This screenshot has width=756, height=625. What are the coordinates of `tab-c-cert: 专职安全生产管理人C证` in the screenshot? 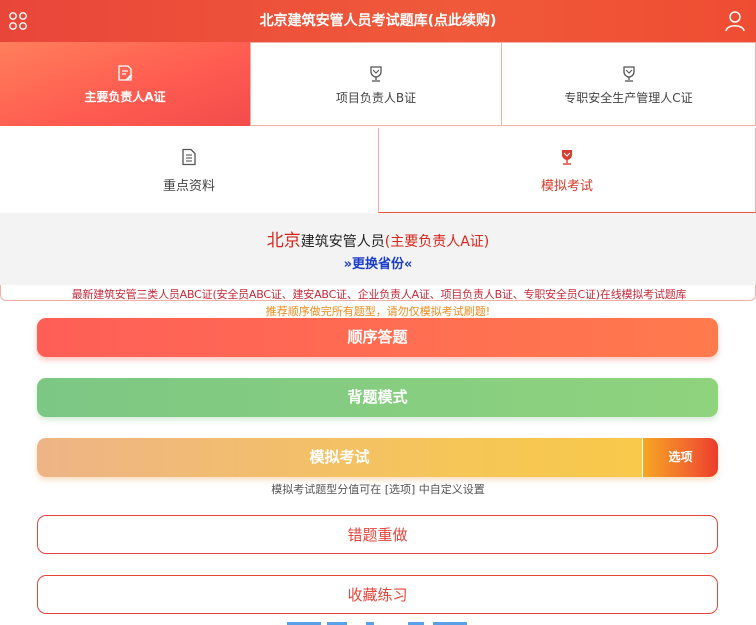 It's located at (628, 84).